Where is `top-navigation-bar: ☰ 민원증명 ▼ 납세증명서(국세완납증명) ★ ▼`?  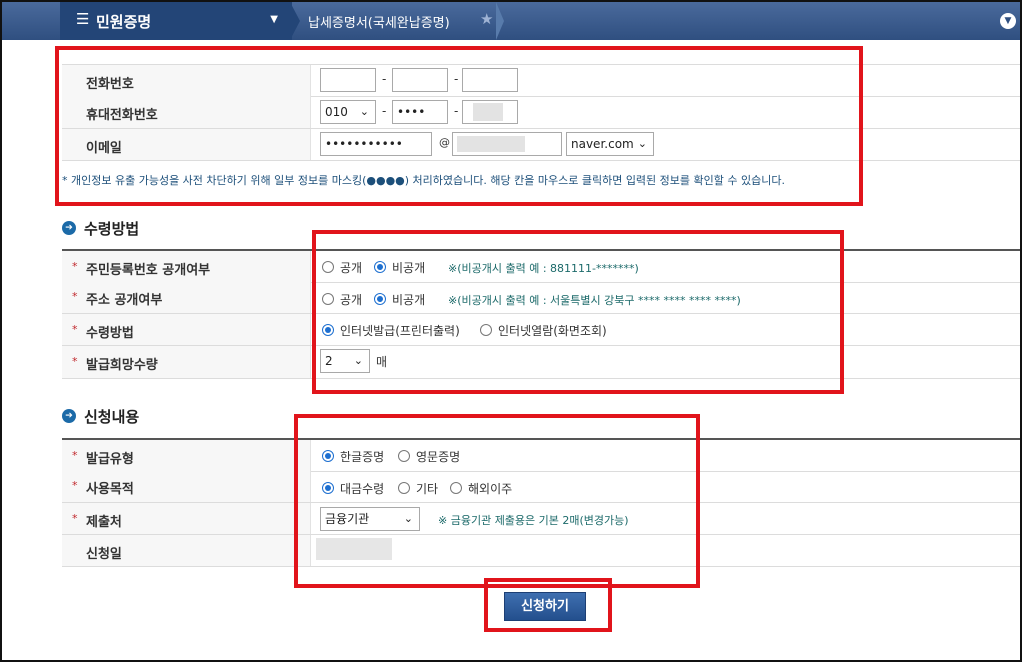 top-navigation-bar: ☰ 민원증명 ▼ 납세증명서(국세완납증명) ★ ▼ is located at coordinates (511, 21).